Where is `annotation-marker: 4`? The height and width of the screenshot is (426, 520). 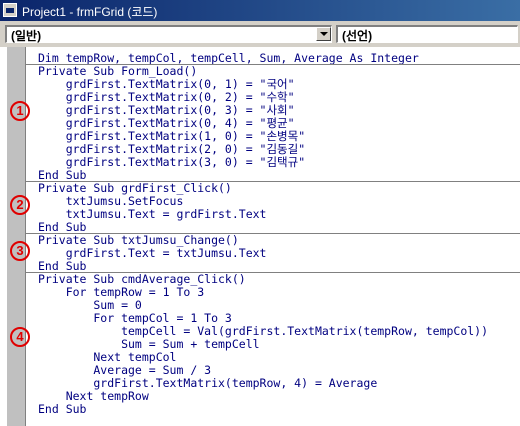 annotation-marker: 4 is located at coordinates (20, 337).